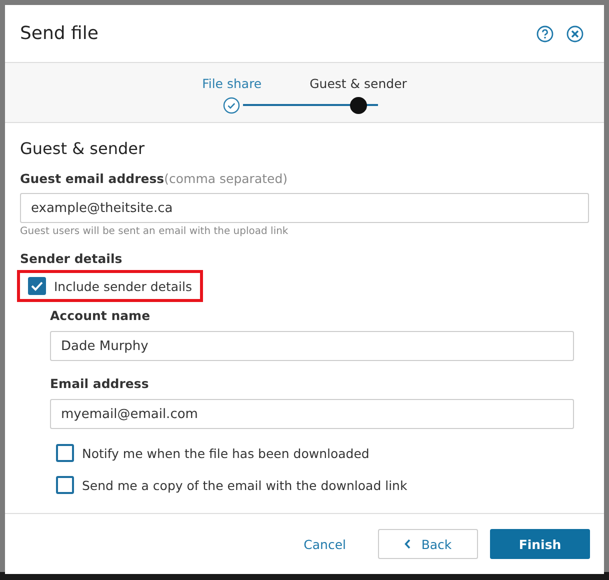  Describe the element at coordinates (408, 544) in the screenshot. I see `chevron-left-icon` at that location.